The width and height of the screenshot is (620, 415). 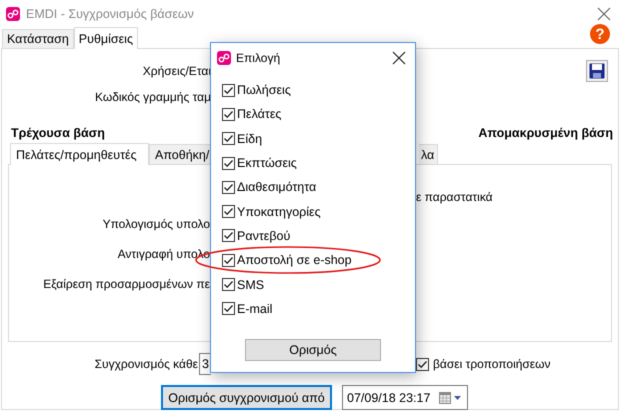 What do you see at coordinates (126, 284) in the screenshot?
I see `option-label: Εξαίρεση προσαρμοσμένων πε` at bounding box center [126, 284].